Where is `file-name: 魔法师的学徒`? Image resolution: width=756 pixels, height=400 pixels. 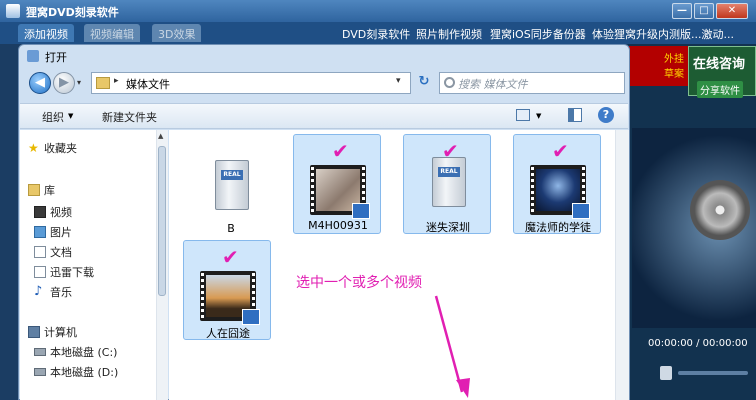 file-name: 魔法师的学徒 is located at coordinates (558, 227).